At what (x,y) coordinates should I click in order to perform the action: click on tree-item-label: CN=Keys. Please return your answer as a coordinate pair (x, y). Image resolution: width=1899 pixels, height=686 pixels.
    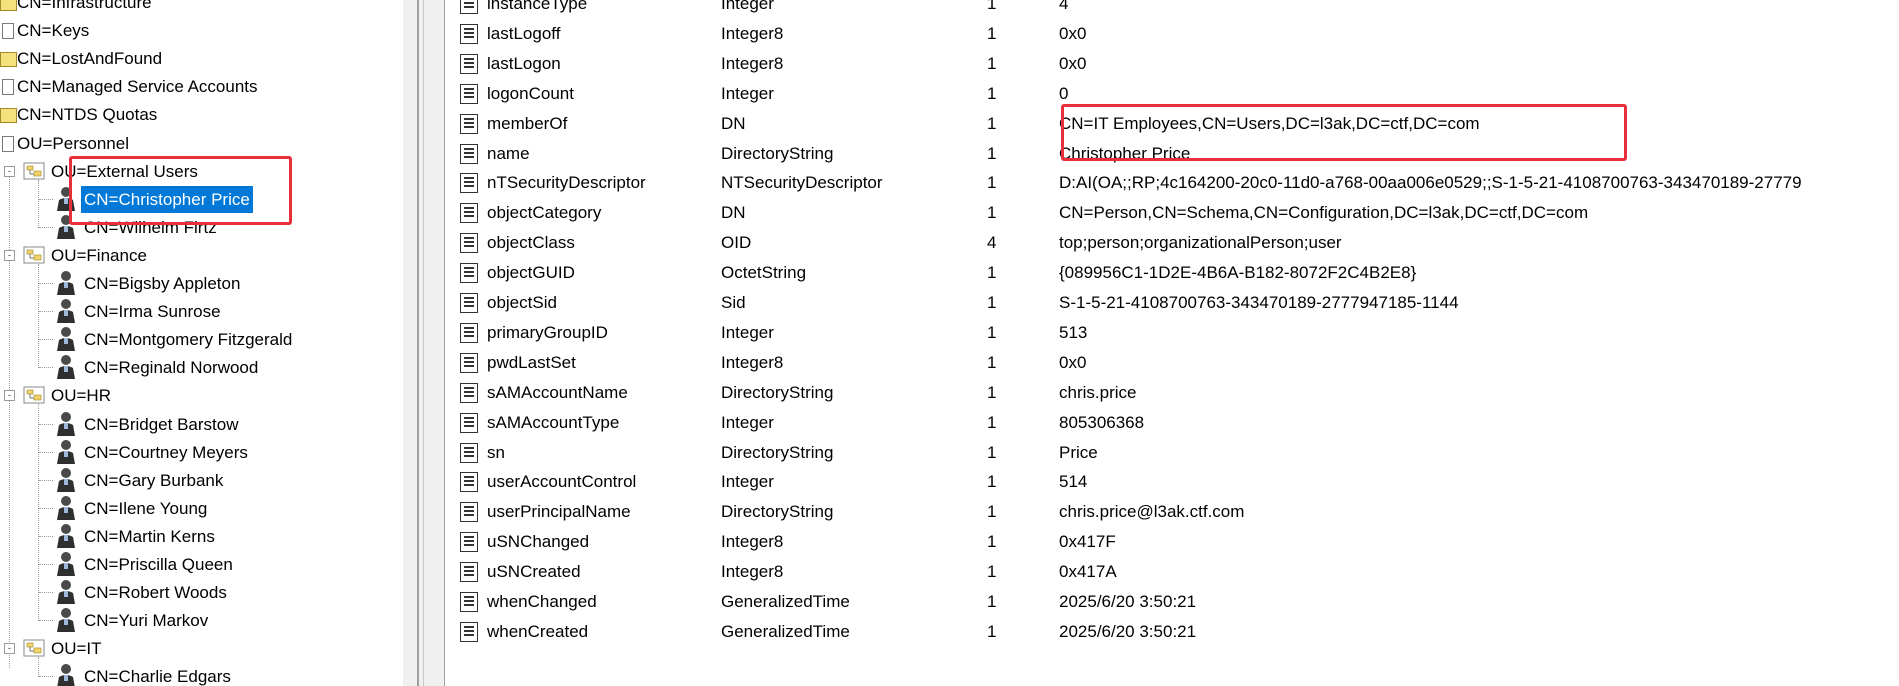
    Looking at the image, I should click on (53, 30).